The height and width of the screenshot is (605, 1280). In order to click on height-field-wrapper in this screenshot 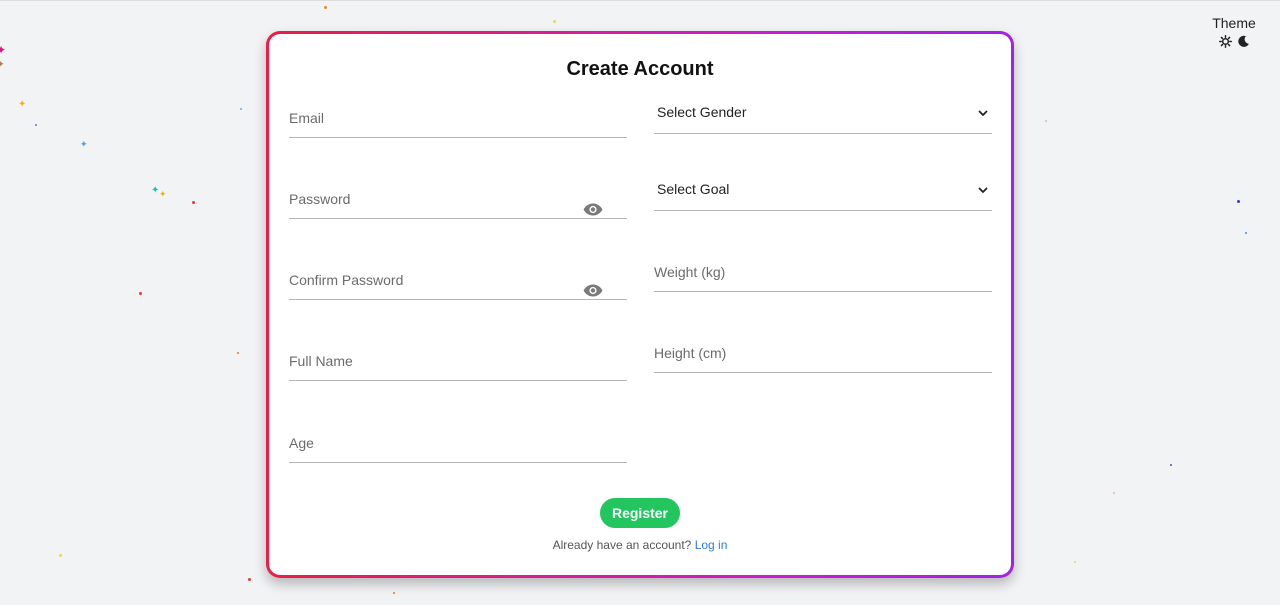, I will do `click(823, 353)`.